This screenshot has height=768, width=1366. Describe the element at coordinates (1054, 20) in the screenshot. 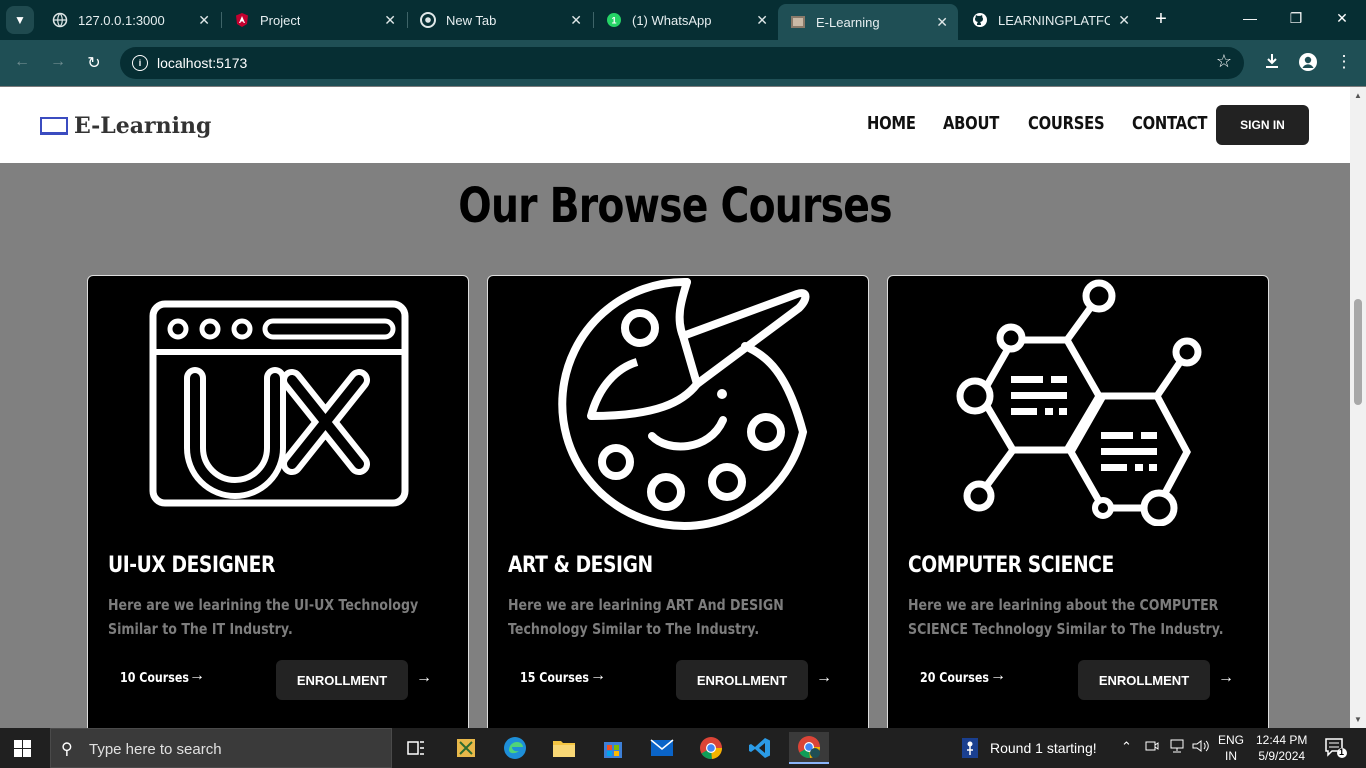

I see `tab-title: LEARNINGPLATFORM` at that location.